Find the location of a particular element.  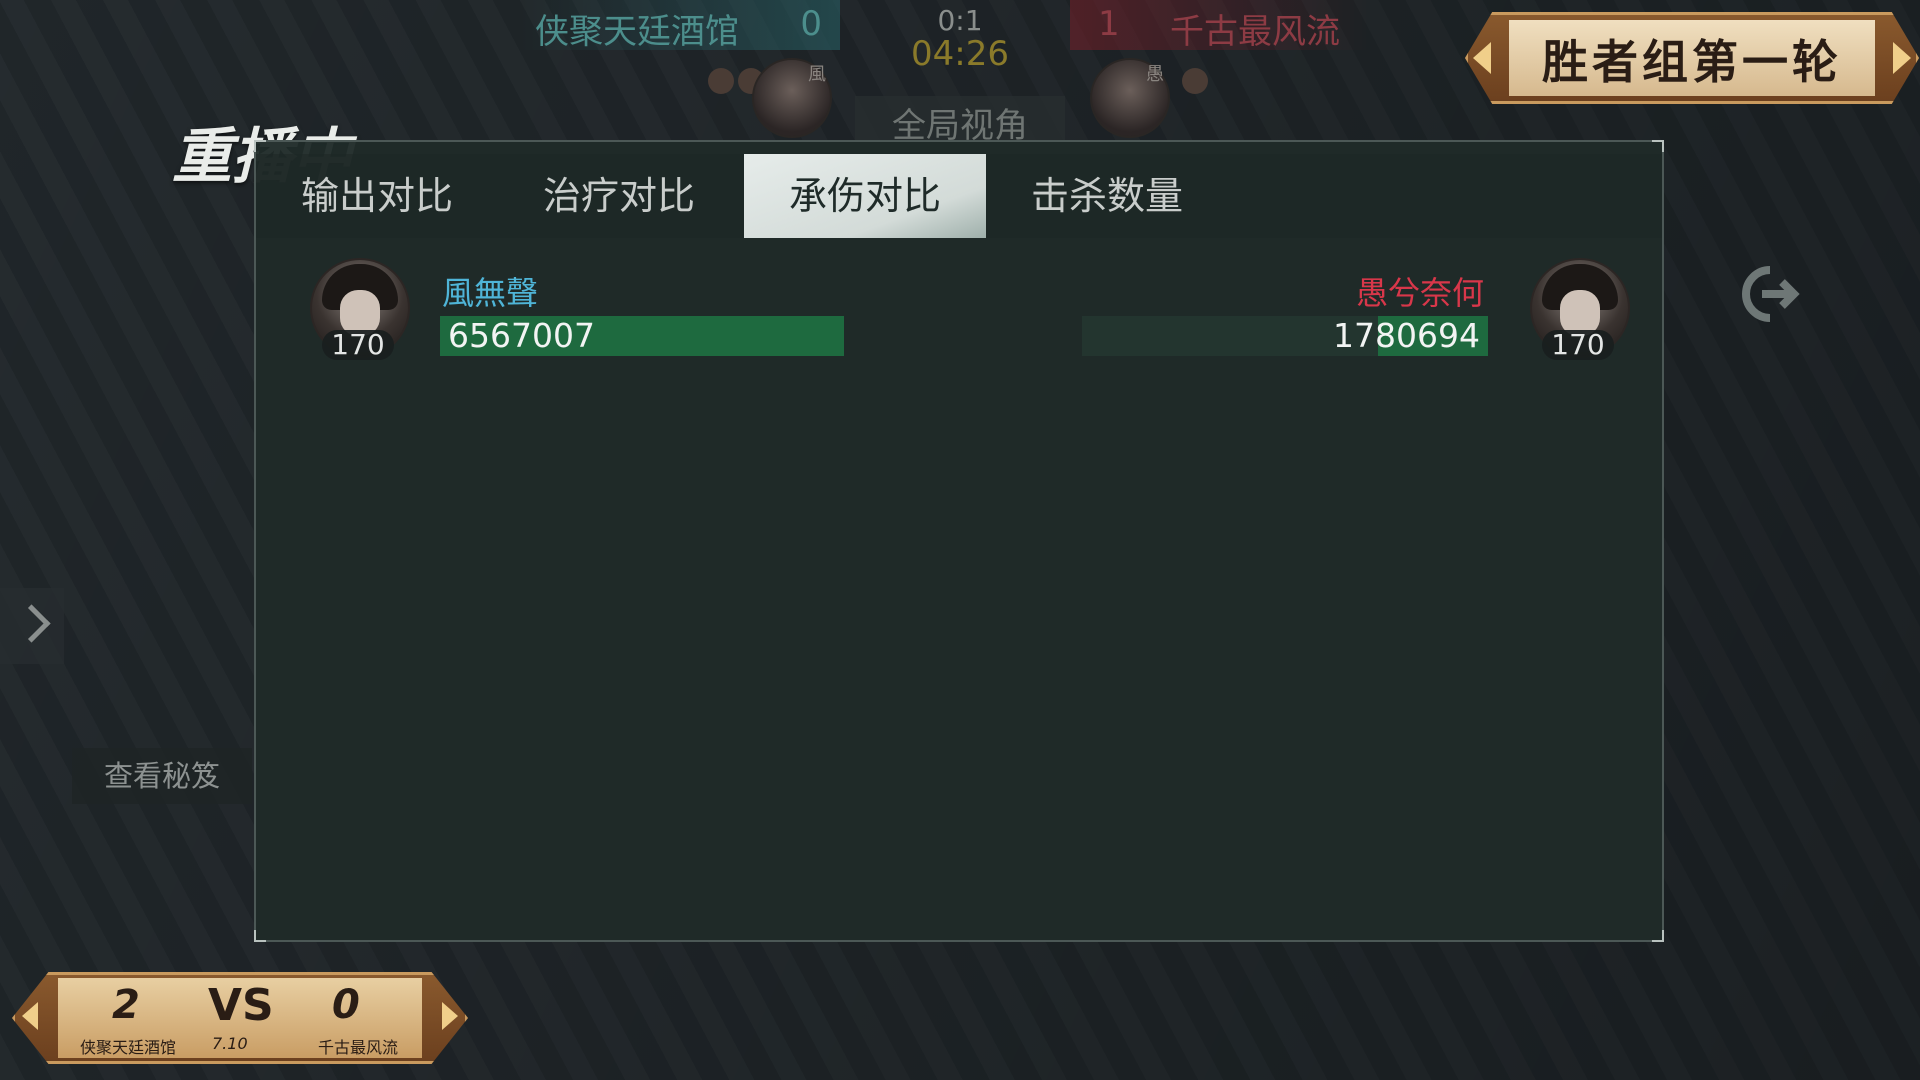

side-panel-toggle is located at coordinates (32, 626).